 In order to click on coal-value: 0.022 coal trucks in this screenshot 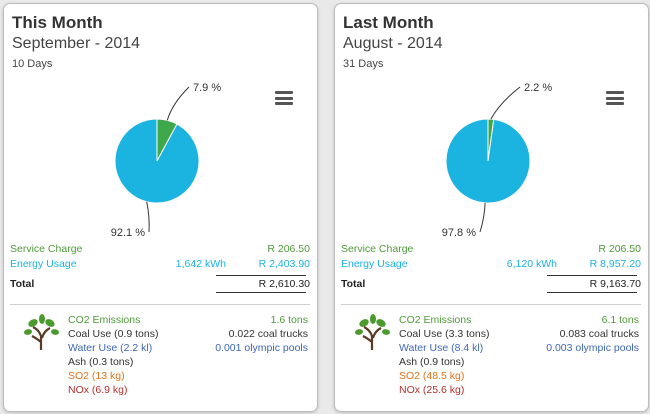, I will do `click(268, 334)`.